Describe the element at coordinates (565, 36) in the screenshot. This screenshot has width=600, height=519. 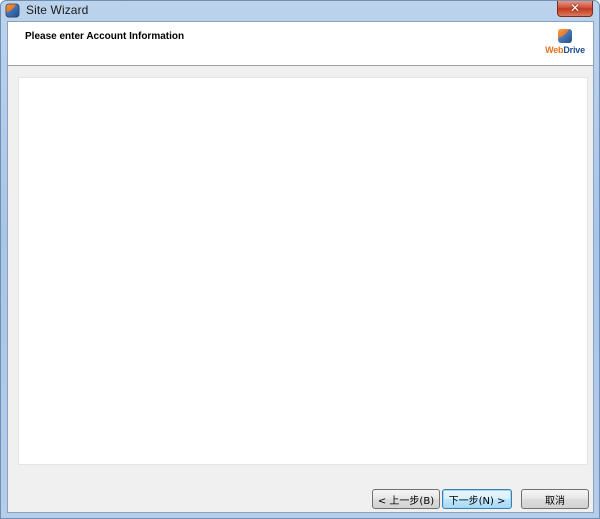
I see `webdrive-logo-icon` at that location.